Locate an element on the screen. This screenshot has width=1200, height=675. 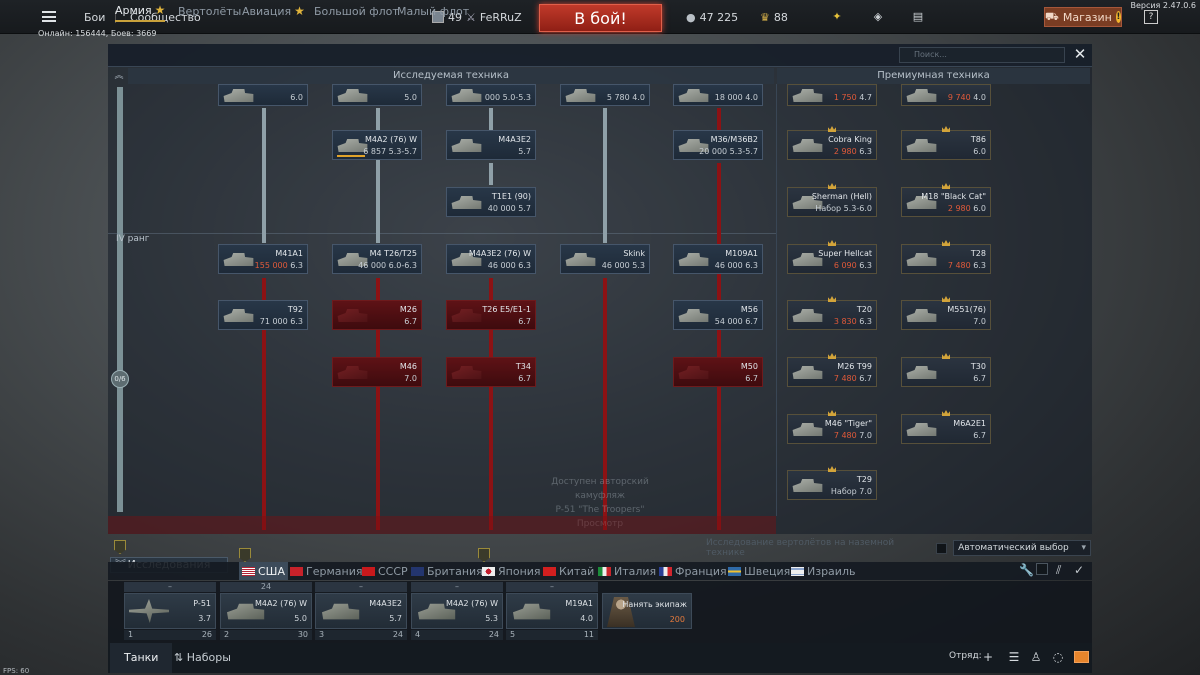
add-squad-icon: + is located at coordinates (988, 657).